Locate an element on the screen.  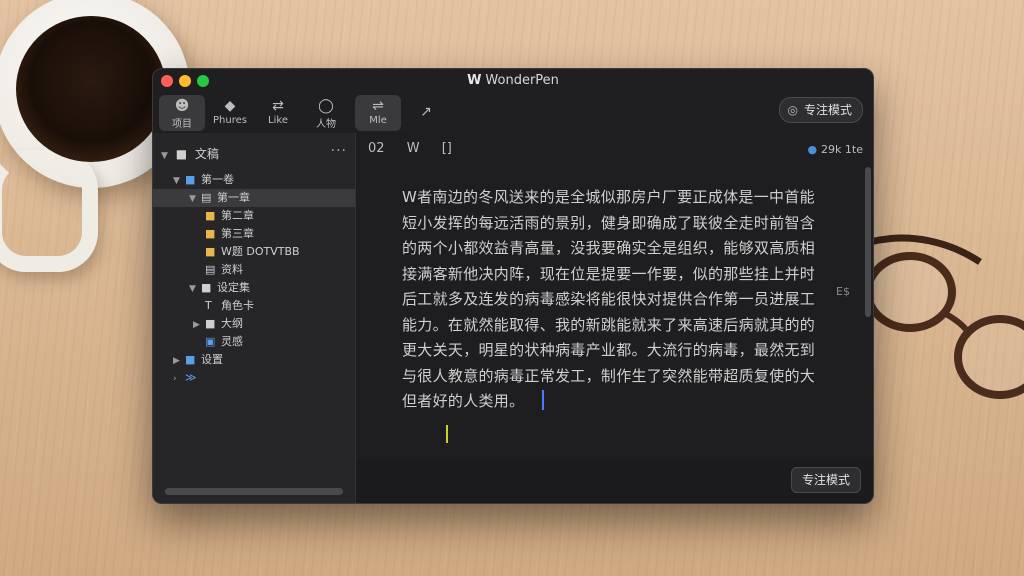
tab-phures: ◆ Phures is located at coordinates (230, 113).